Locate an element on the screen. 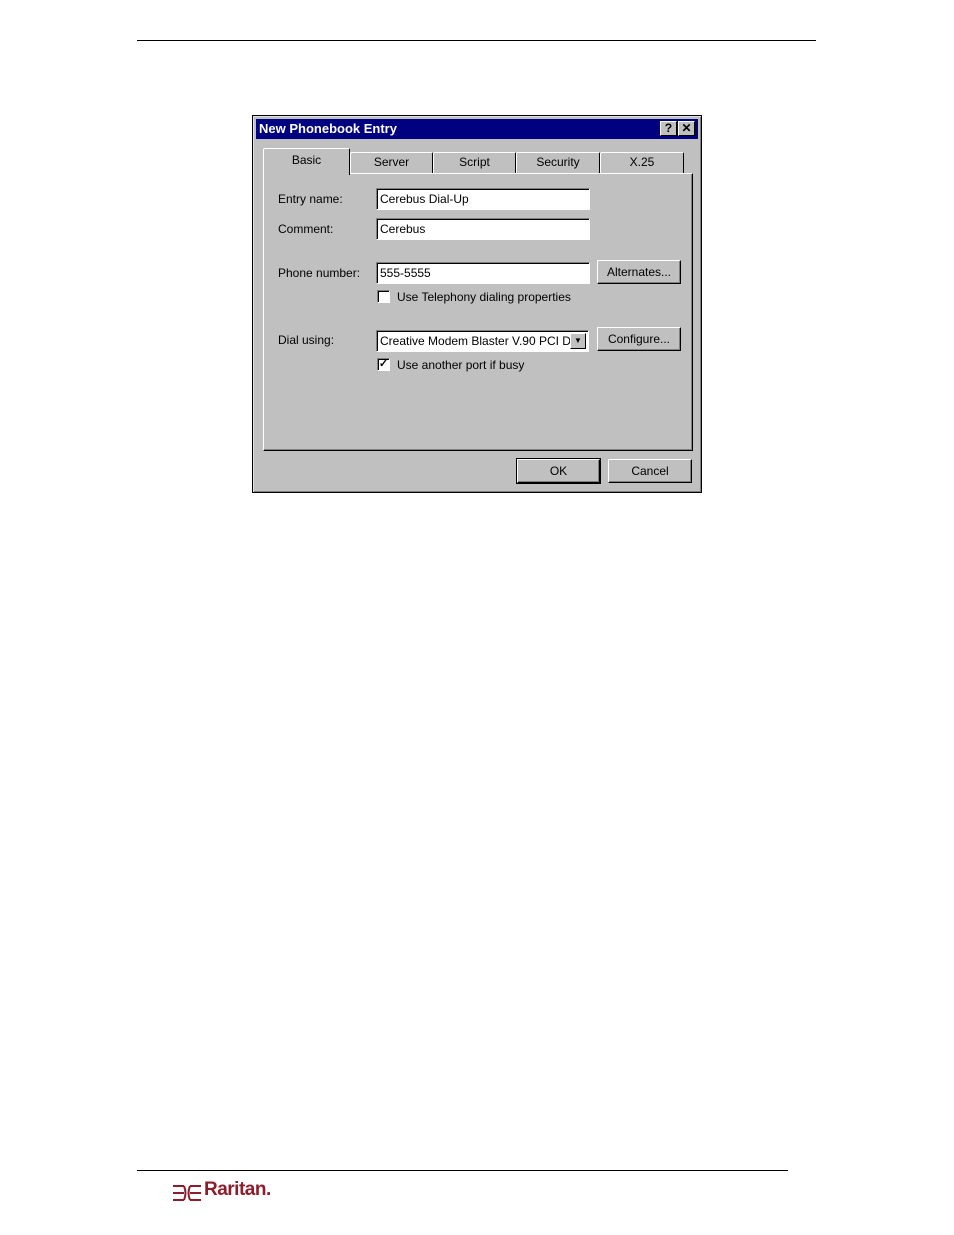 The width and height of the screenshot is (954, 1235). logo-wordmark: Raritan. is located at coordinates (237, 1189).